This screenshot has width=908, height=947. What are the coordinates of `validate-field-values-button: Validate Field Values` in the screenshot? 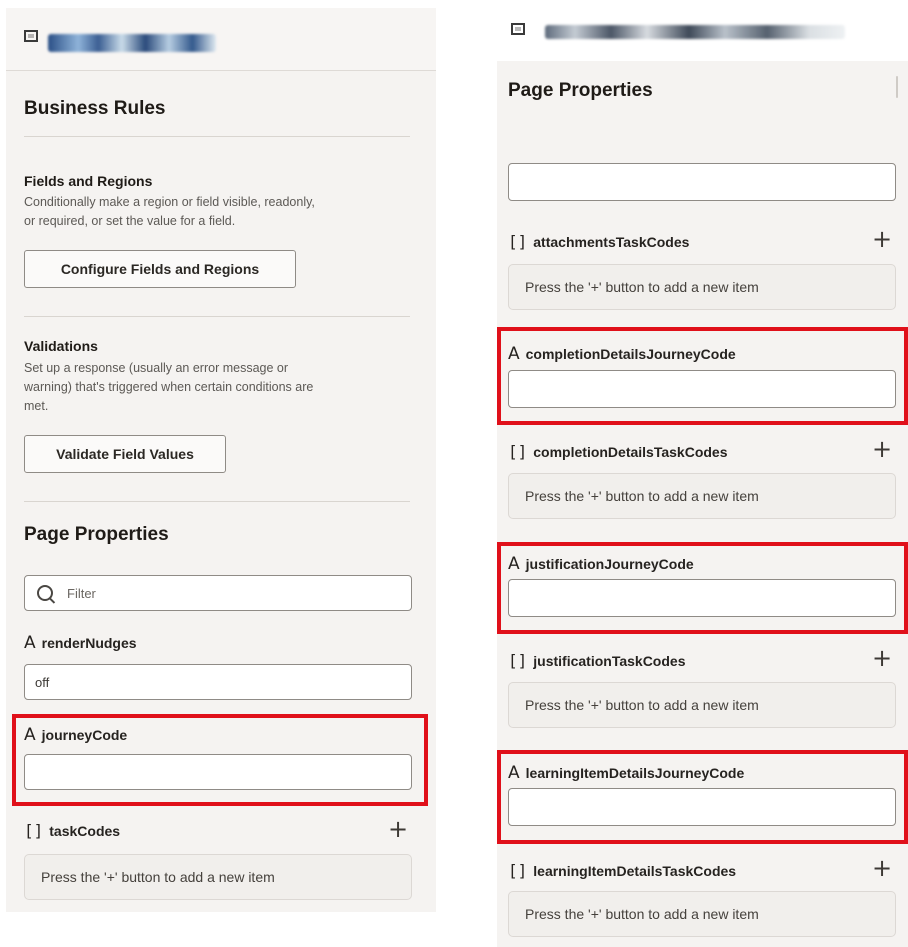 It's located at (125, 454).